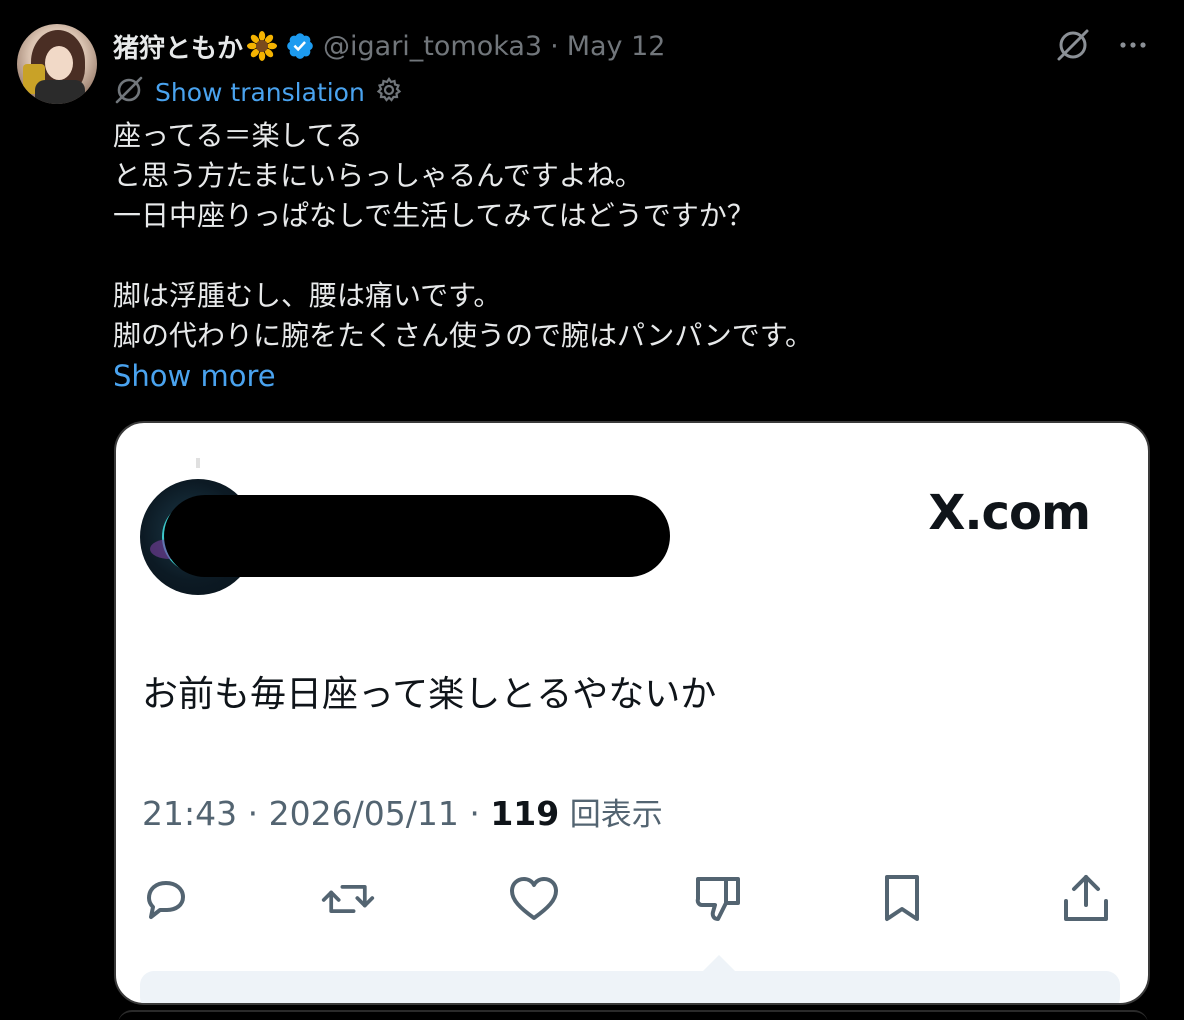 This screenshot has width=1184, height=1020. Describe the element at coordinates (616, 46) in the screenshot. I see `tweet-date: May 12` at that location.